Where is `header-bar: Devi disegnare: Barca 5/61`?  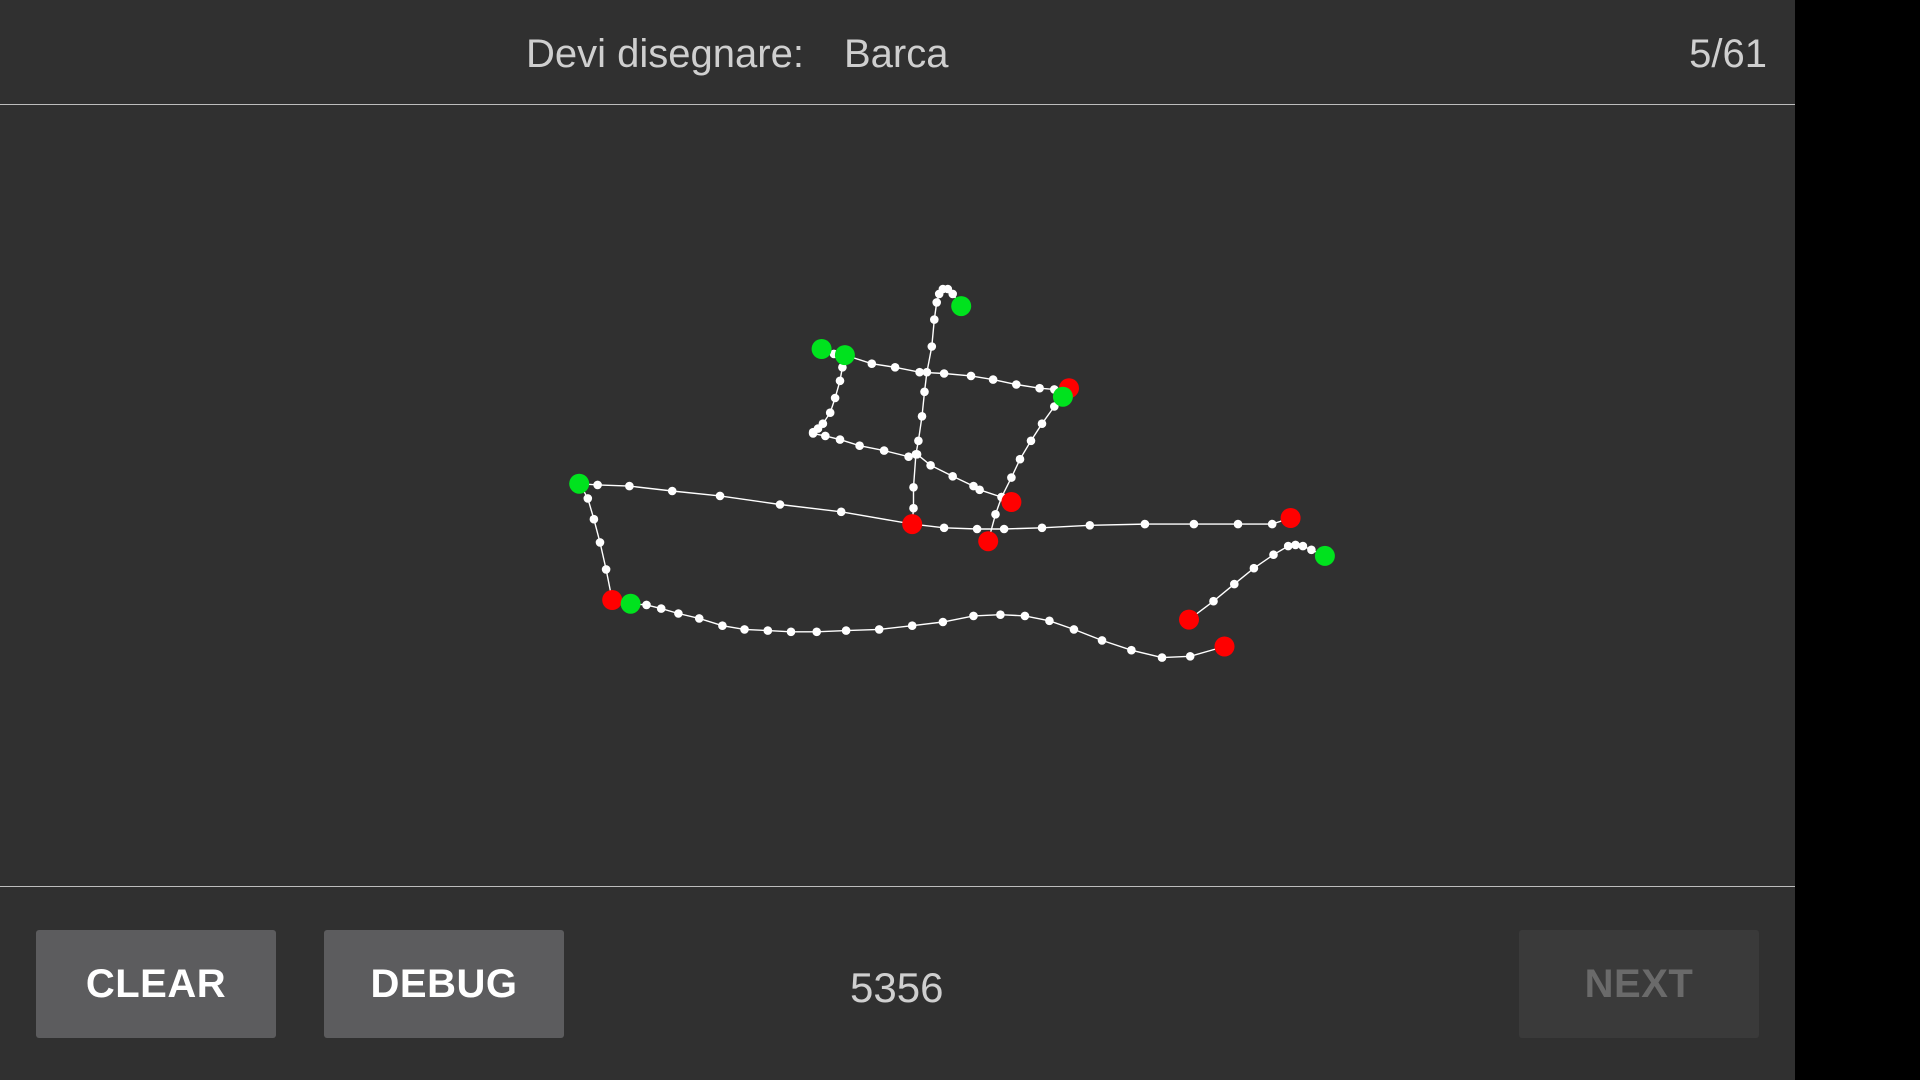 header-bar: Devi disegnare: Barca 5/61 is located at coordinates (897, 52).